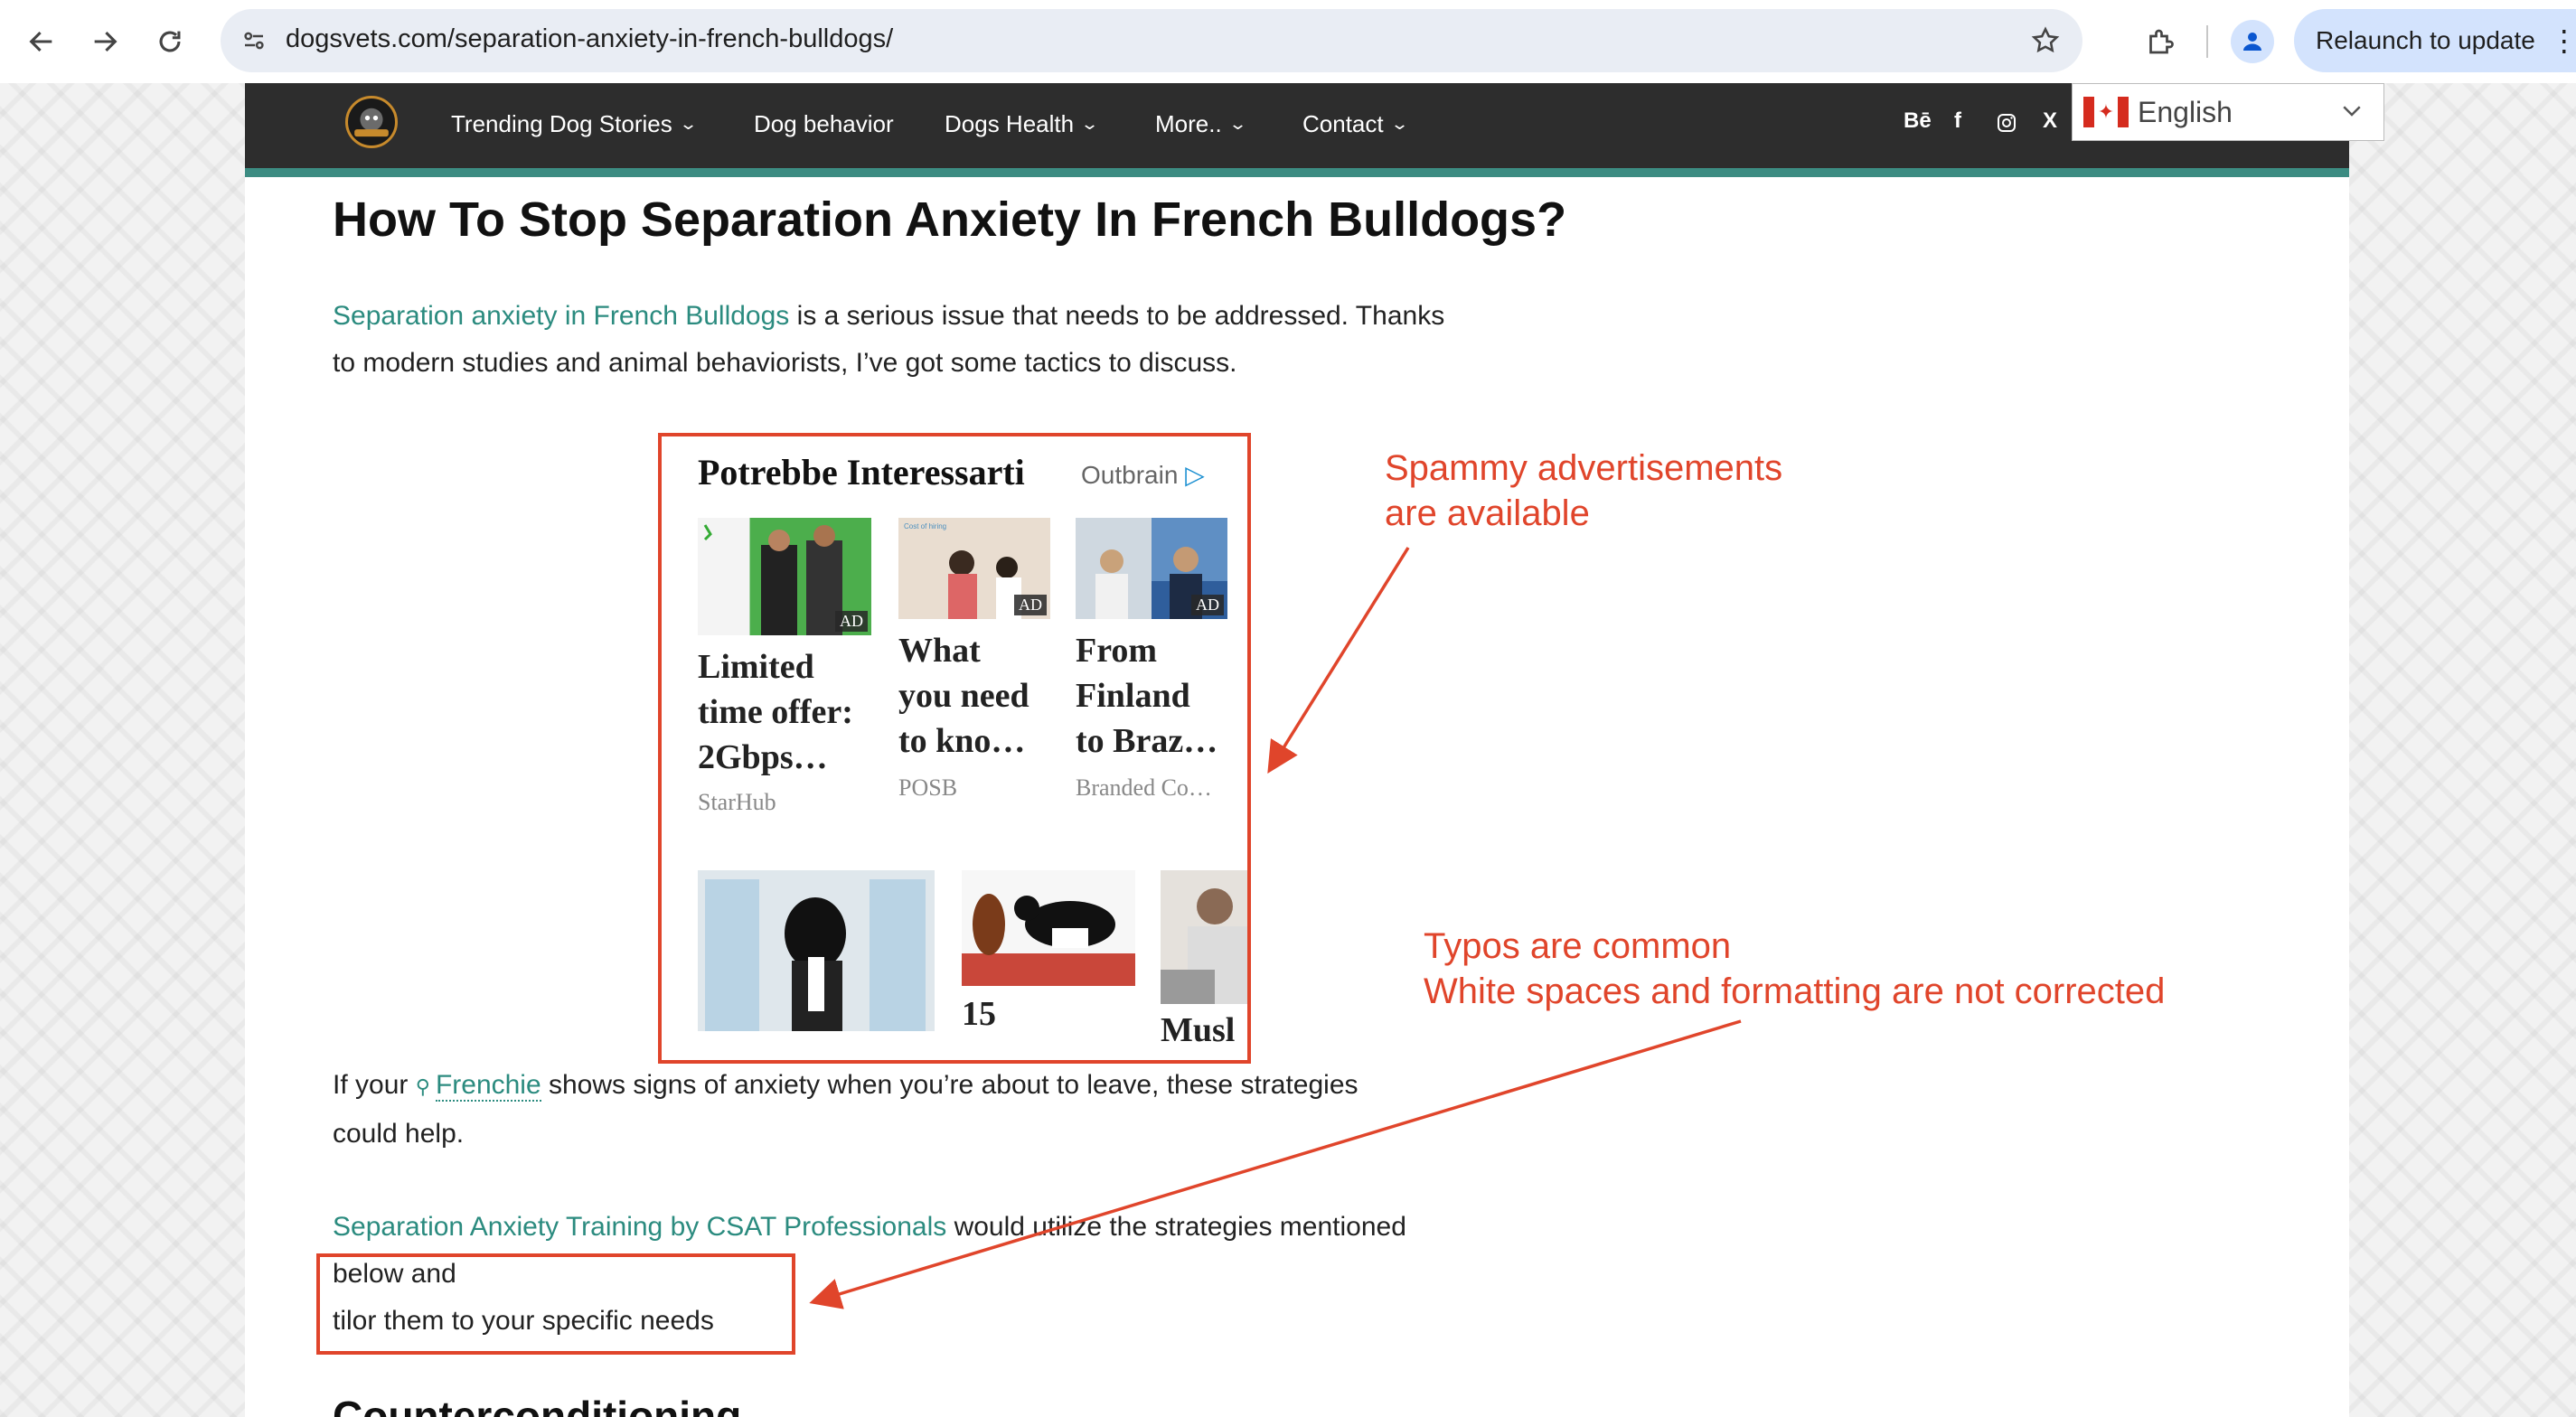 The image size is (2576, 1417). I want to click on ad-headline: Musl, so click(1198, 1030).